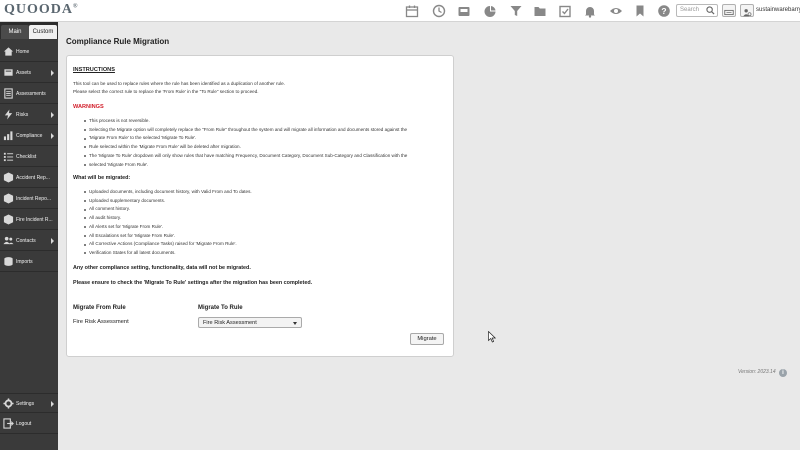  Describe the element at coordinates (778, 10) in the screenshot. I see `user-name: sustainwarebarry` at that location.